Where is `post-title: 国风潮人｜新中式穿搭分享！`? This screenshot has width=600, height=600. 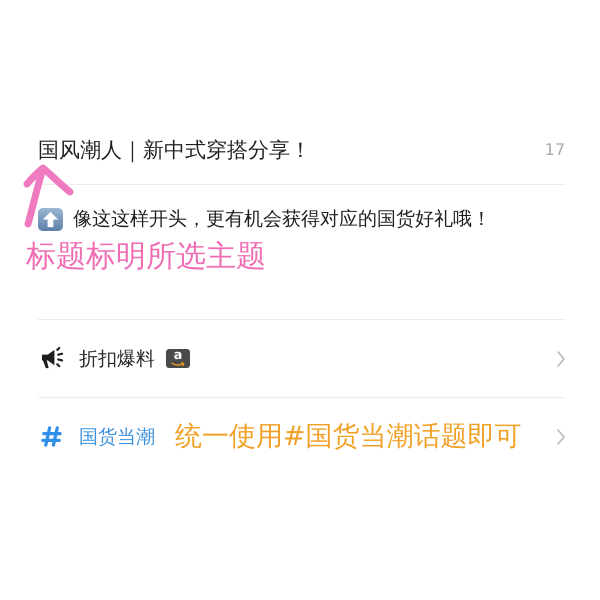 post-title: 国风潮人｜新中式穿搭分享！ is located at coordinates (174, 150).